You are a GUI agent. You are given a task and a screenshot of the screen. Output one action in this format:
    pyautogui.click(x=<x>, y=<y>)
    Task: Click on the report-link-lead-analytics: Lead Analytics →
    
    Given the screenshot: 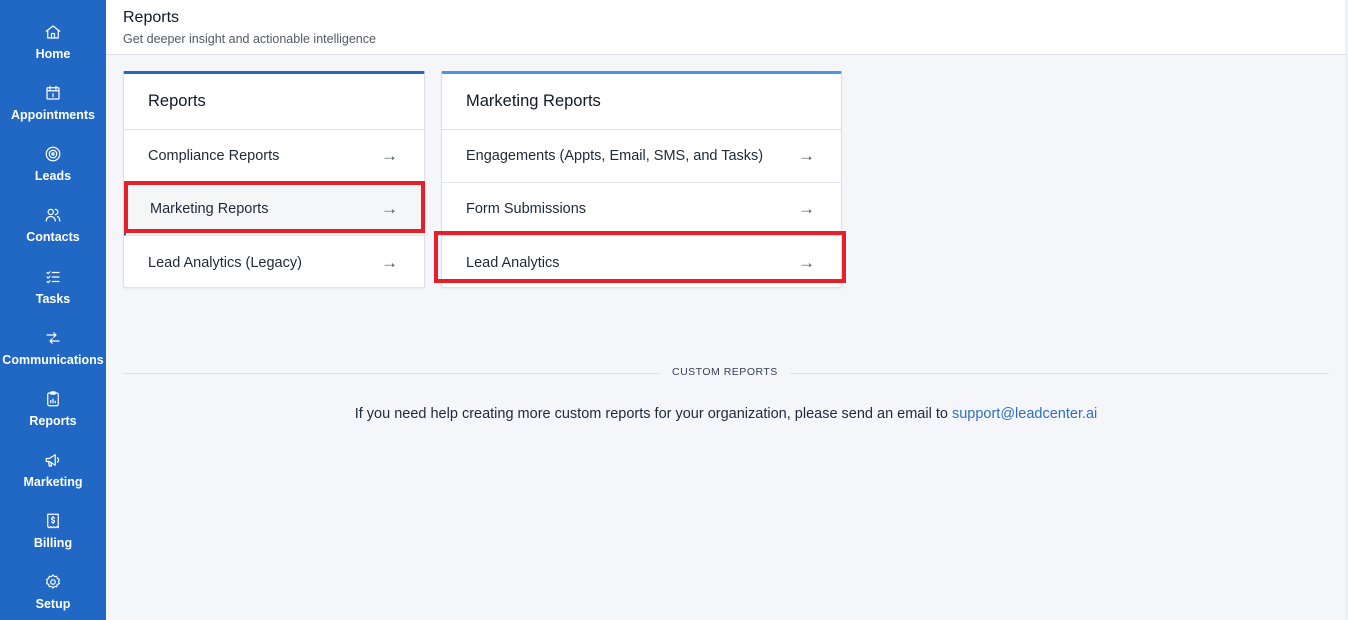 What is the action you would take?
    pyautogui.click(x=641, y=262)
    